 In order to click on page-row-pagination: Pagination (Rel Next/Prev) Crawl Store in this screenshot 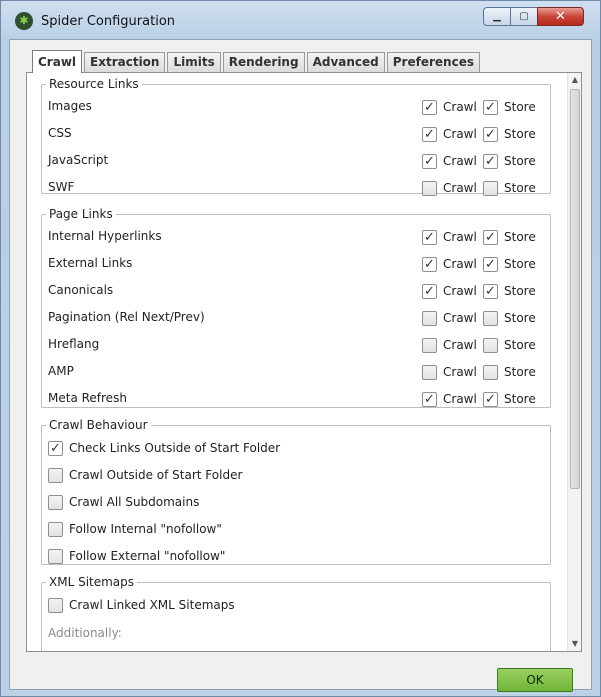, I will do `click(298, 318)`.